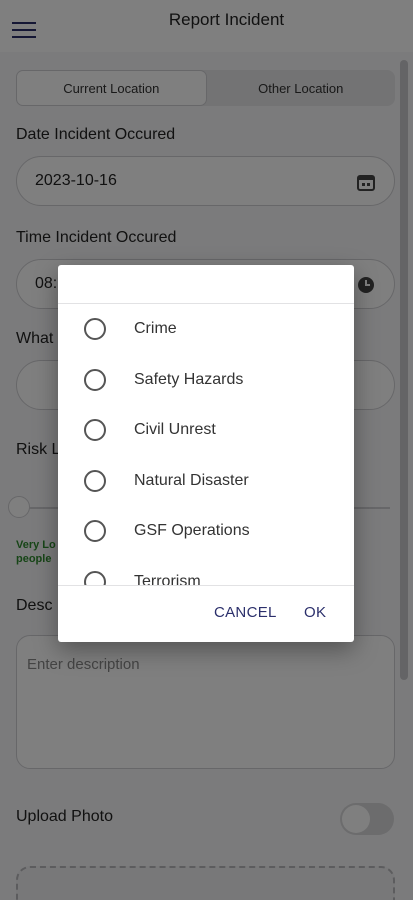 This screenshot has height=900, width=413. I want to click on option-civil-unrest: Civil Unrest, so click(206, 430).